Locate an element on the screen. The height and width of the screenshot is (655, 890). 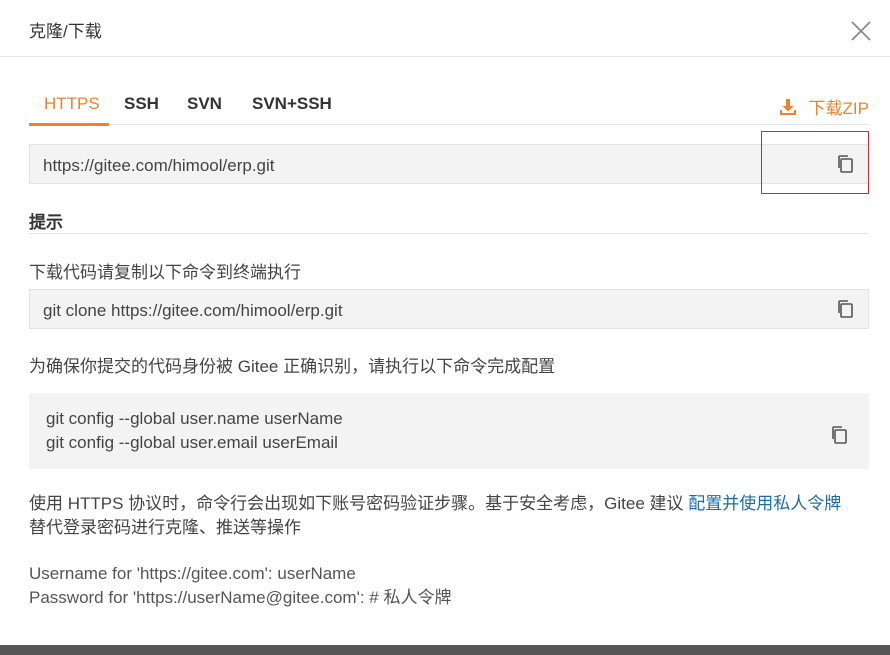
tab-ssh: SSH is located at coordinates (141, 104).